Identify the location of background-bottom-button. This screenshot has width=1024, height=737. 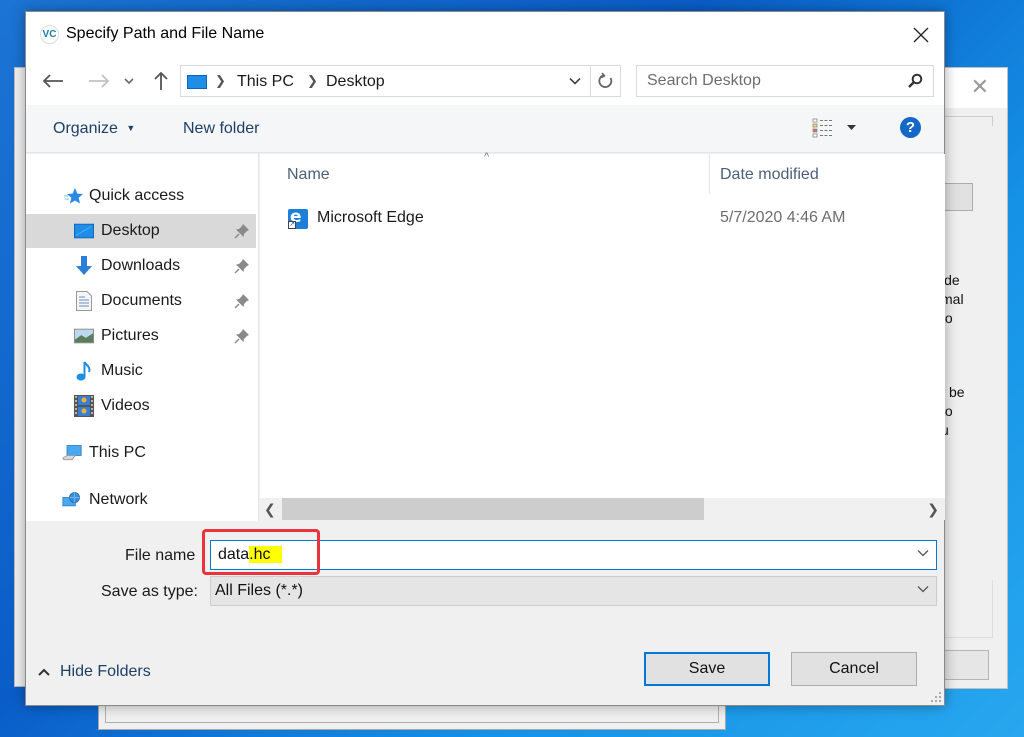
(965, 665).